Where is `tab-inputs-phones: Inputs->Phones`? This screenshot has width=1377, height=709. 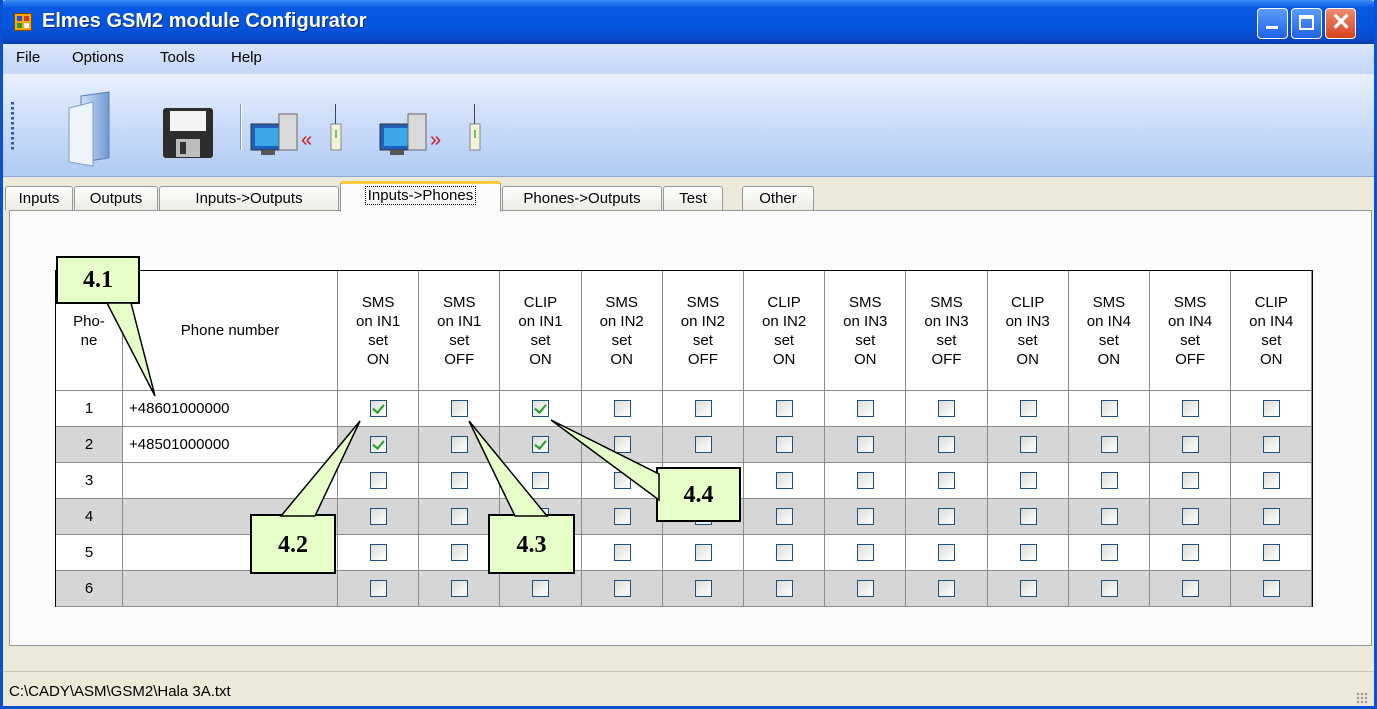
tab-inputs-phones: Inputs->Phones is located at coordinates (420, 196).